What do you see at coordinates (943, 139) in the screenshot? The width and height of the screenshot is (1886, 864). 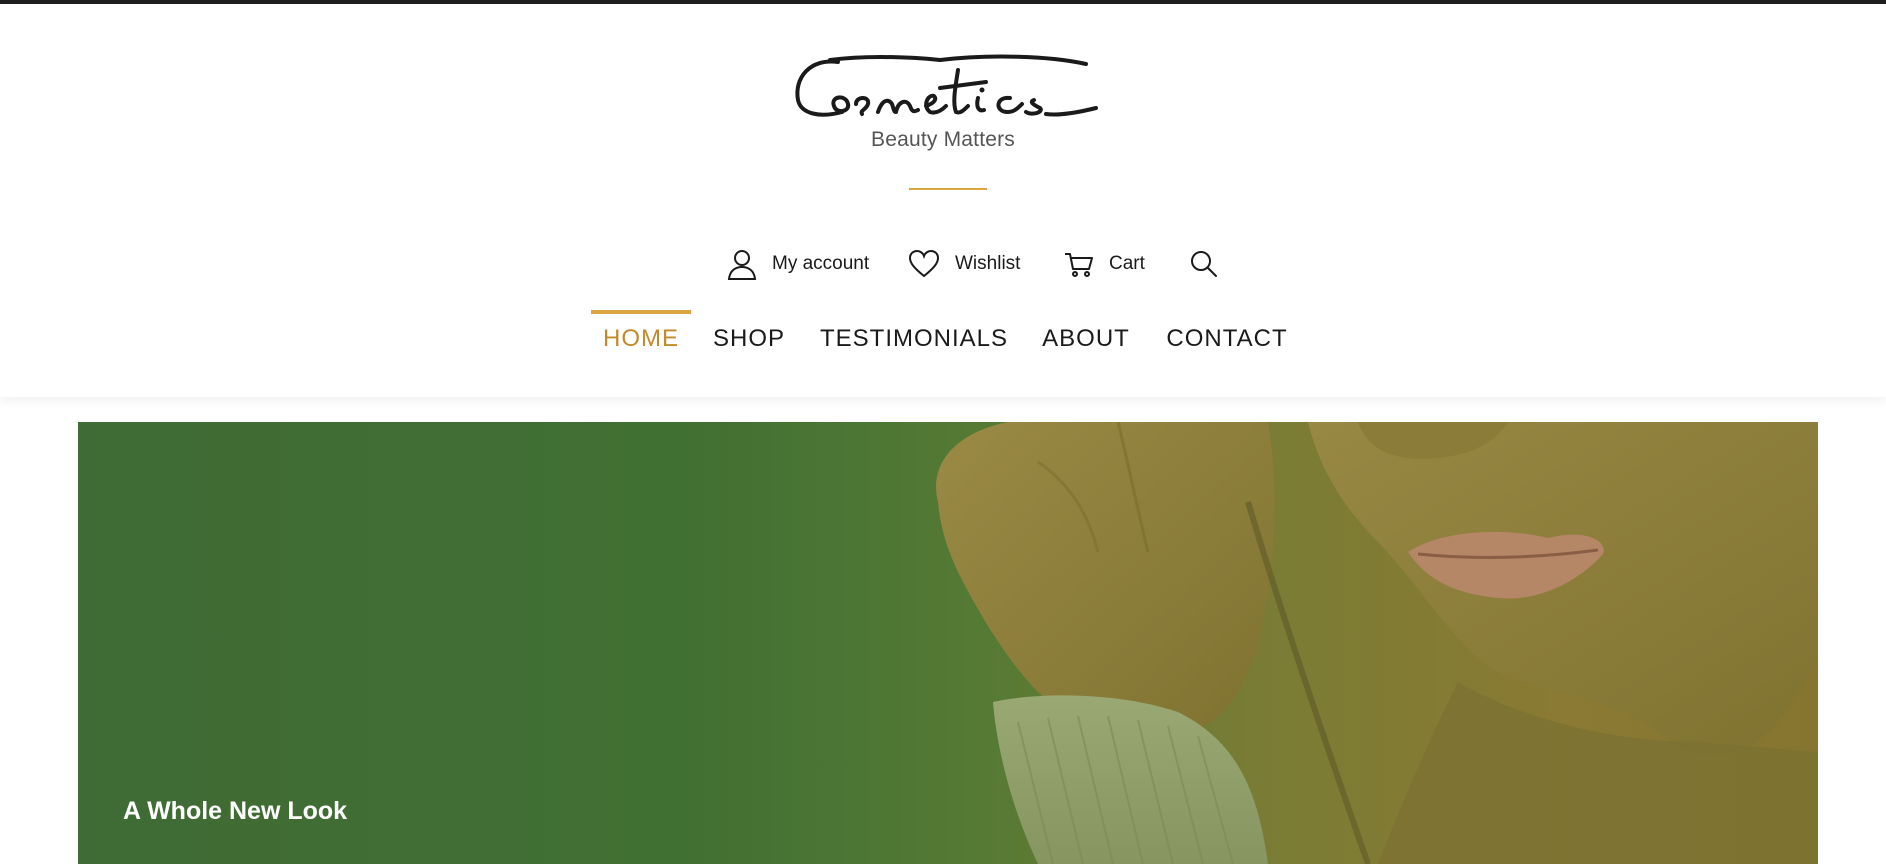 I see `site-tagline: Beauty Matters` at bounding box center [943, 139].